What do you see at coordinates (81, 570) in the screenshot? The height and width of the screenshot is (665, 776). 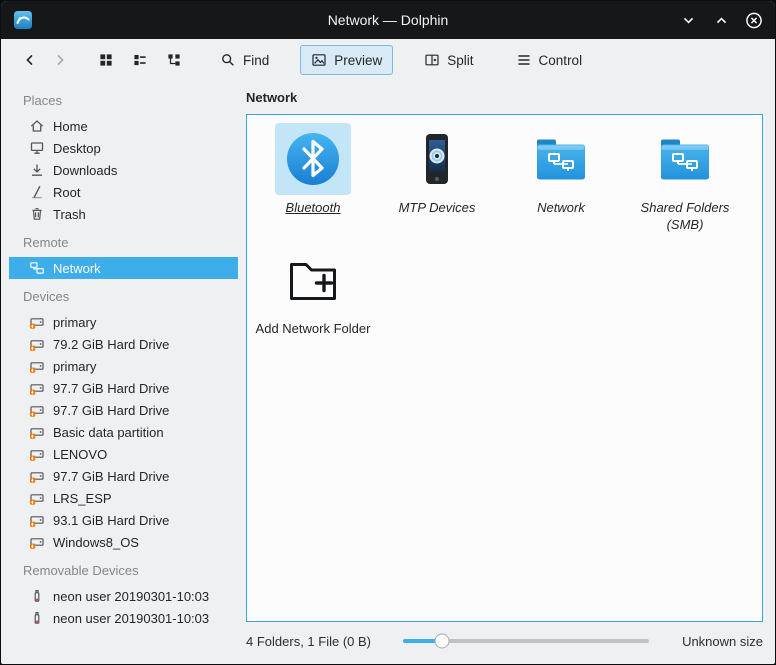 I see `section-header-removable: Removable Devices` at bounding box center [81, 570].